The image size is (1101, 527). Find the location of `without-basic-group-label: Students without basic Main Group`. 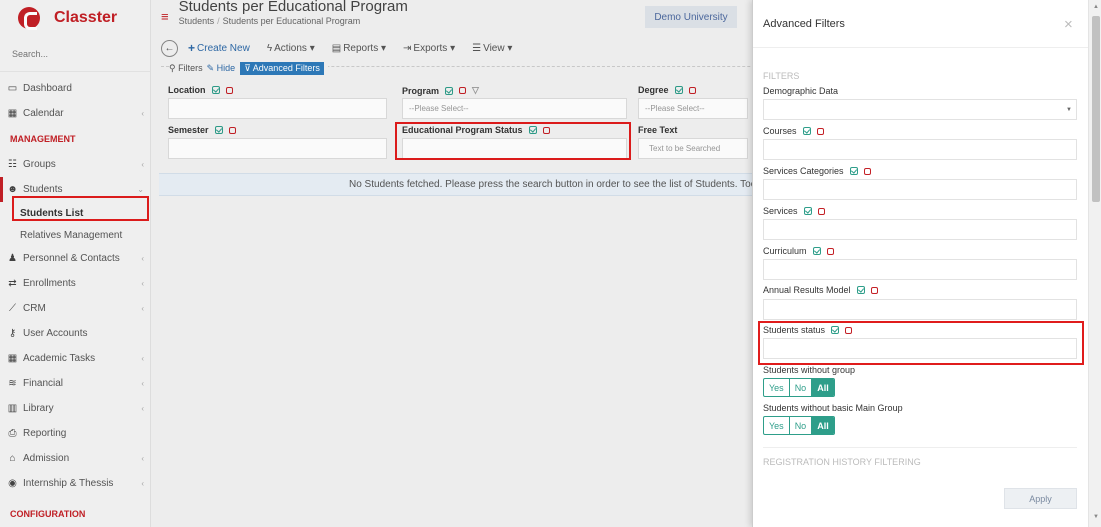

without-basic-group-label: Students without basic Main Group is located at coordinates (833, 408).